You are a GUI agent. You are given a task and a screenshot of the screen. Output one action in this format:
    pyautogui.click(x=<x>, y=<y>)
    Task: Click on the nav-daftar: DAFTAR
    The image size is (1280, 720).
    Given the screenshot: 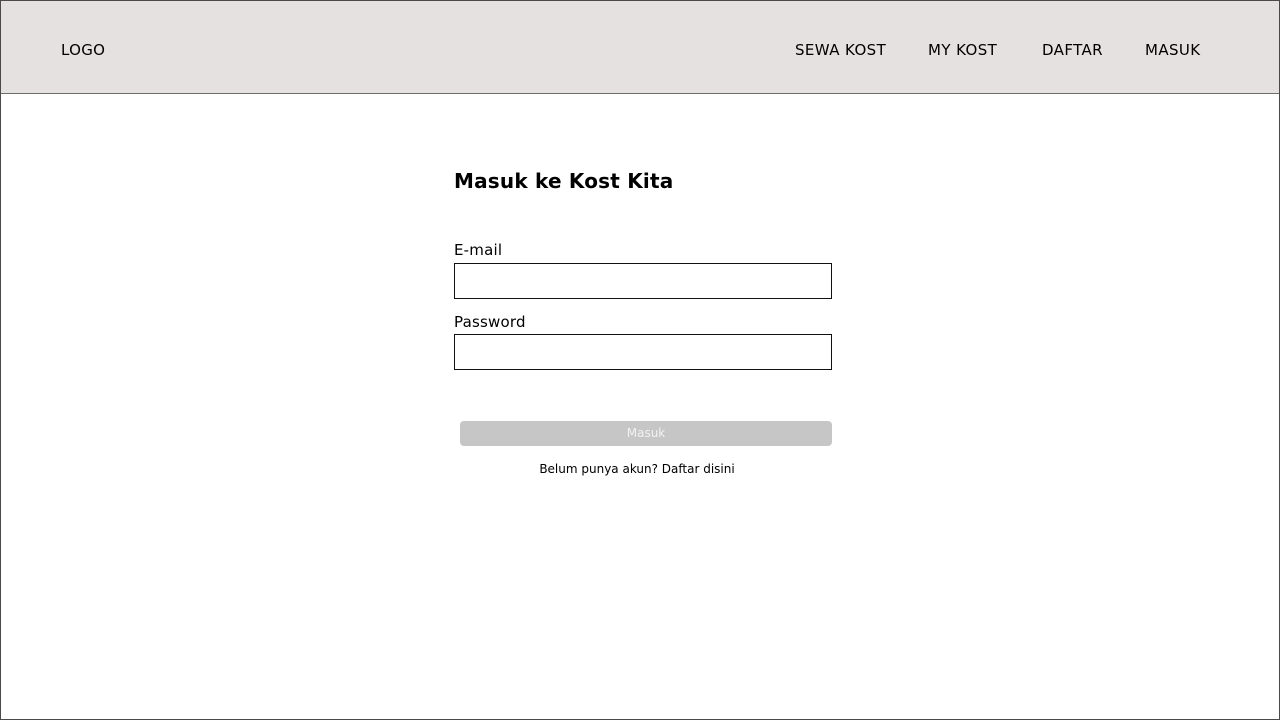 What is the action you would take?
    pyautogui.click(x=1072, y=50)
    